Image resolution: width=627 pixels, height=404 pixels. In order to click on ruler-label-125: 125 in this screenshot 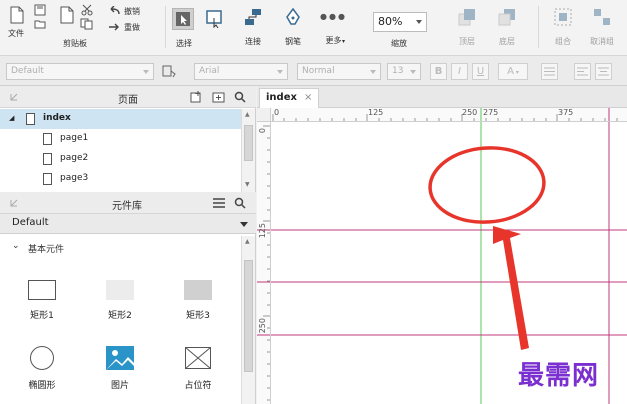, I will do `click(376, 112)`.